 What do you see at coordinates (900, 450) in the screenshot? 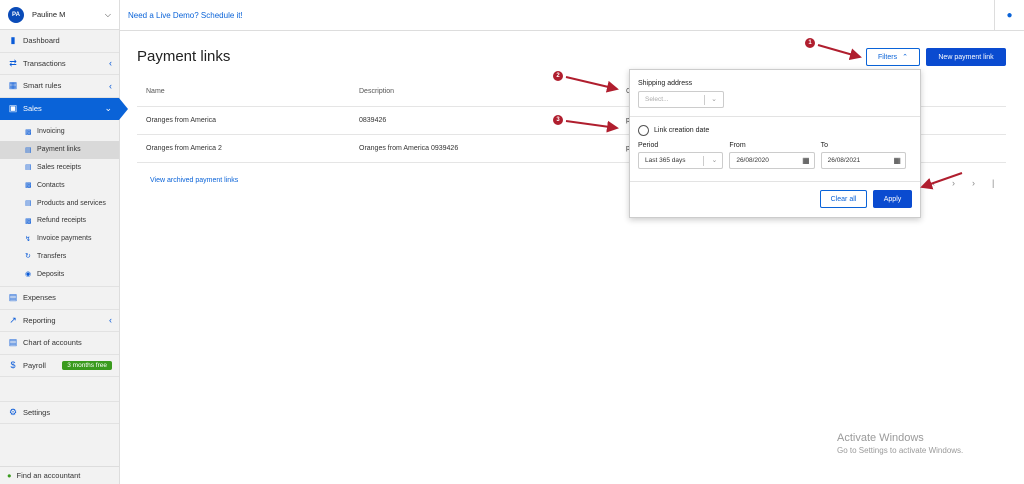
I see `watermark-subtitle: Go to Settings to activate Windows.` at bounding box center [900, 450].